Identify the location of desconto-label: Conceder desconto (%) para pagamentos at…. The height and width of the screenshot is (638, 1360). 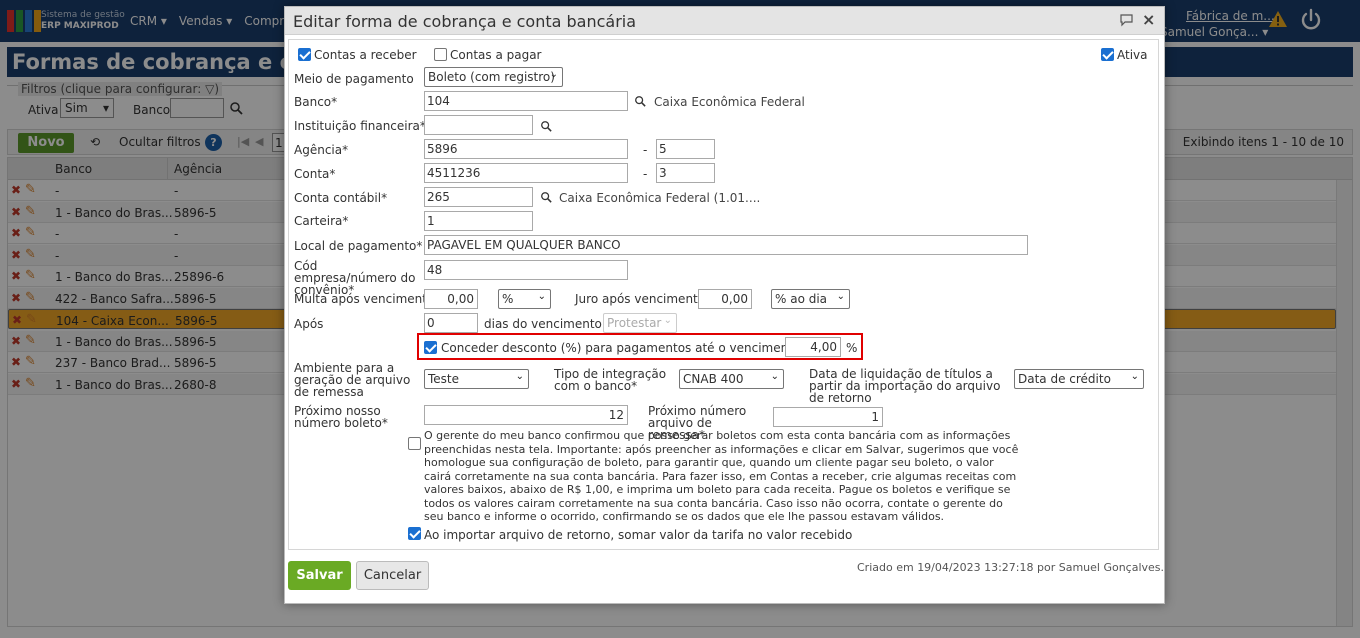
(621, 348).